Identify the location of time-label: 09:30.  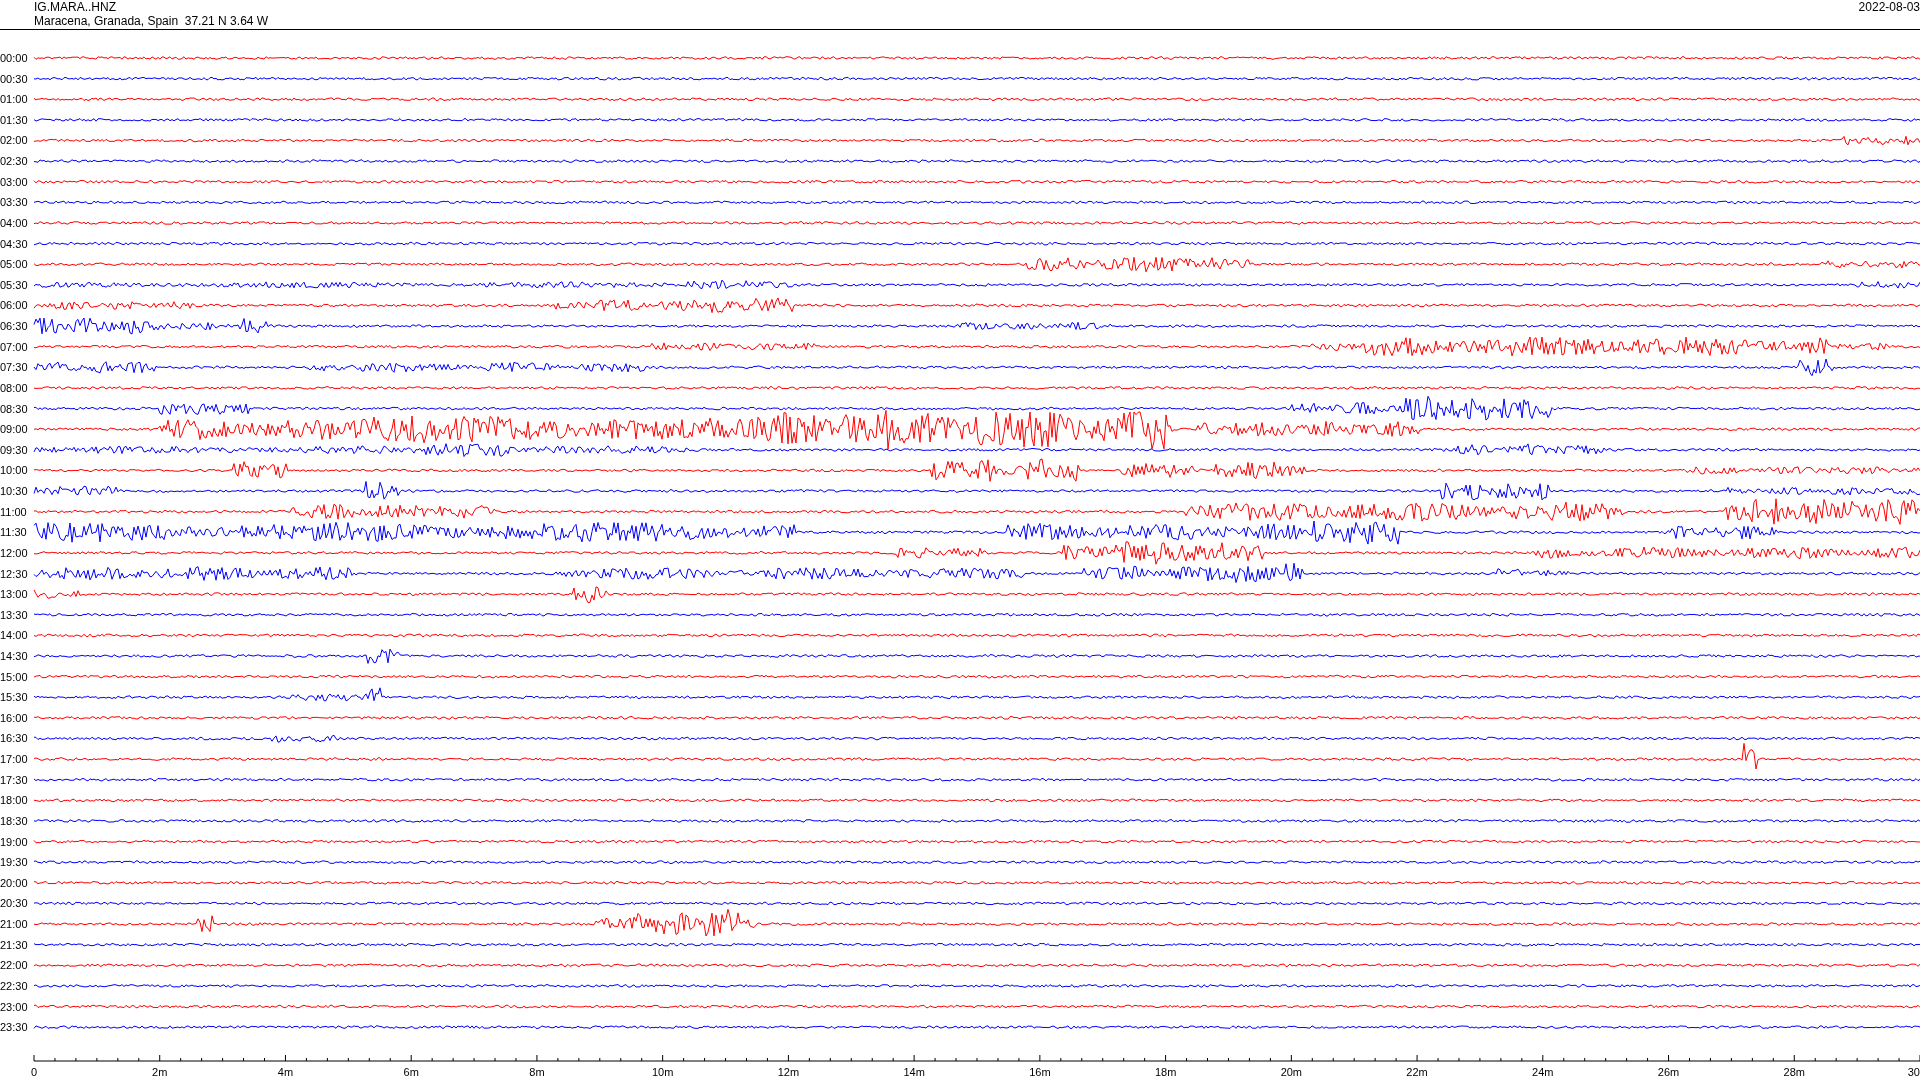
(14, 449).